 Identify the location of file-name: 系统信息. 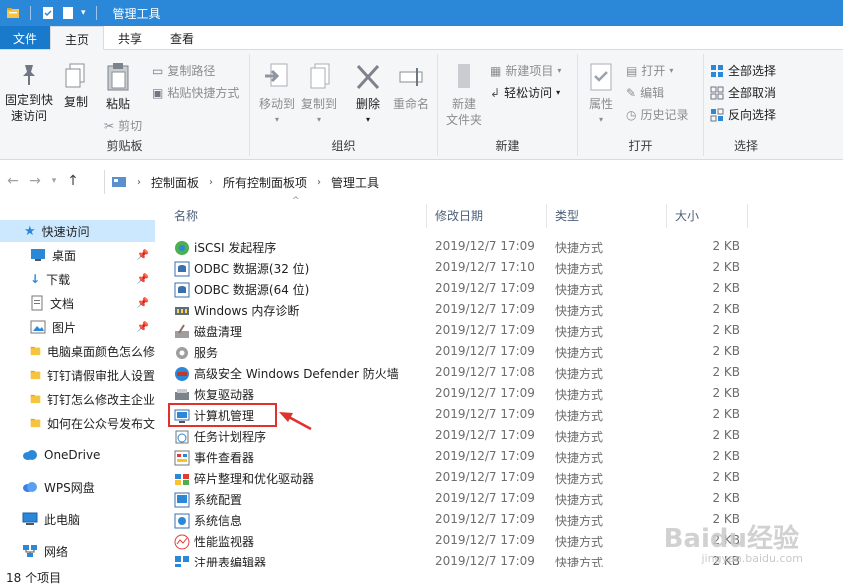
(218, 521).